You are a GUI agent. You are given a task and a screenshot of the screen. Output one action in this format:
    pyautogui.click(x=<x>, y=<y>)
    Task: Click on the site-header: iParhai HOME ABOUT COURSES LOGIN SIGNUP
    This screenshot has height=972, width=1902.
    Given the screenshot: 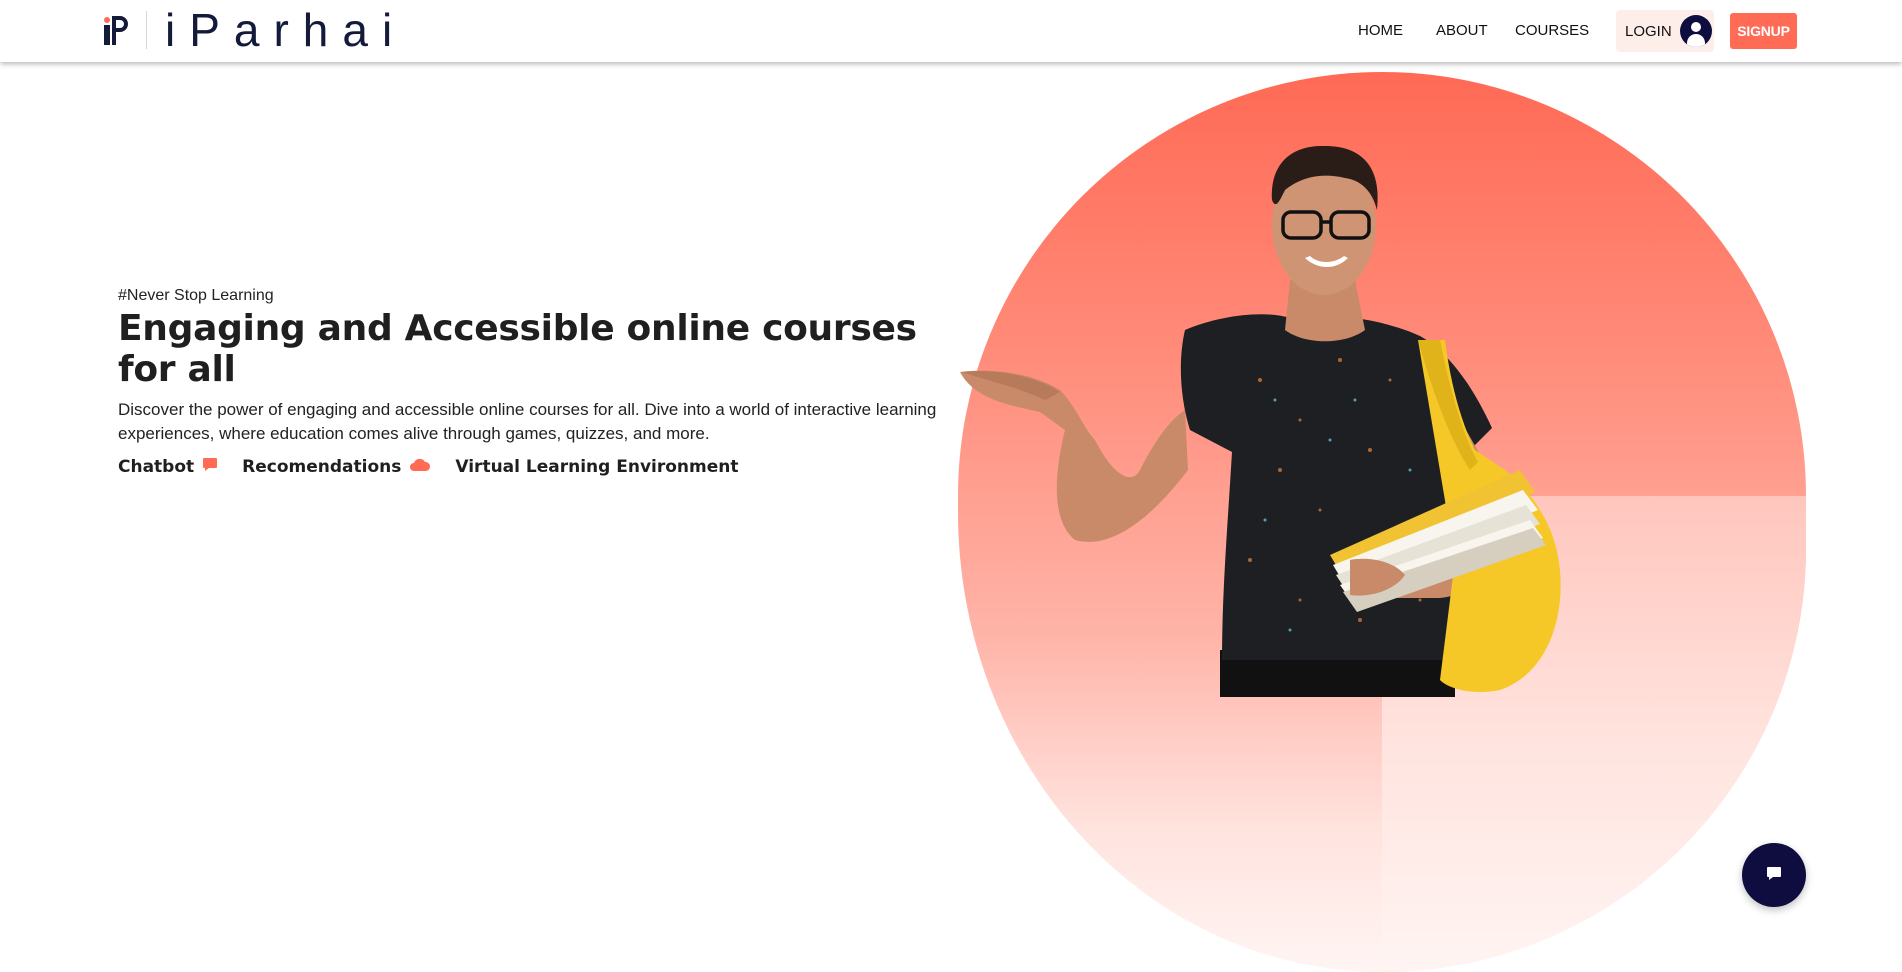 What is the action you would take?
    pyautogui.click(x=951, y=31)
    